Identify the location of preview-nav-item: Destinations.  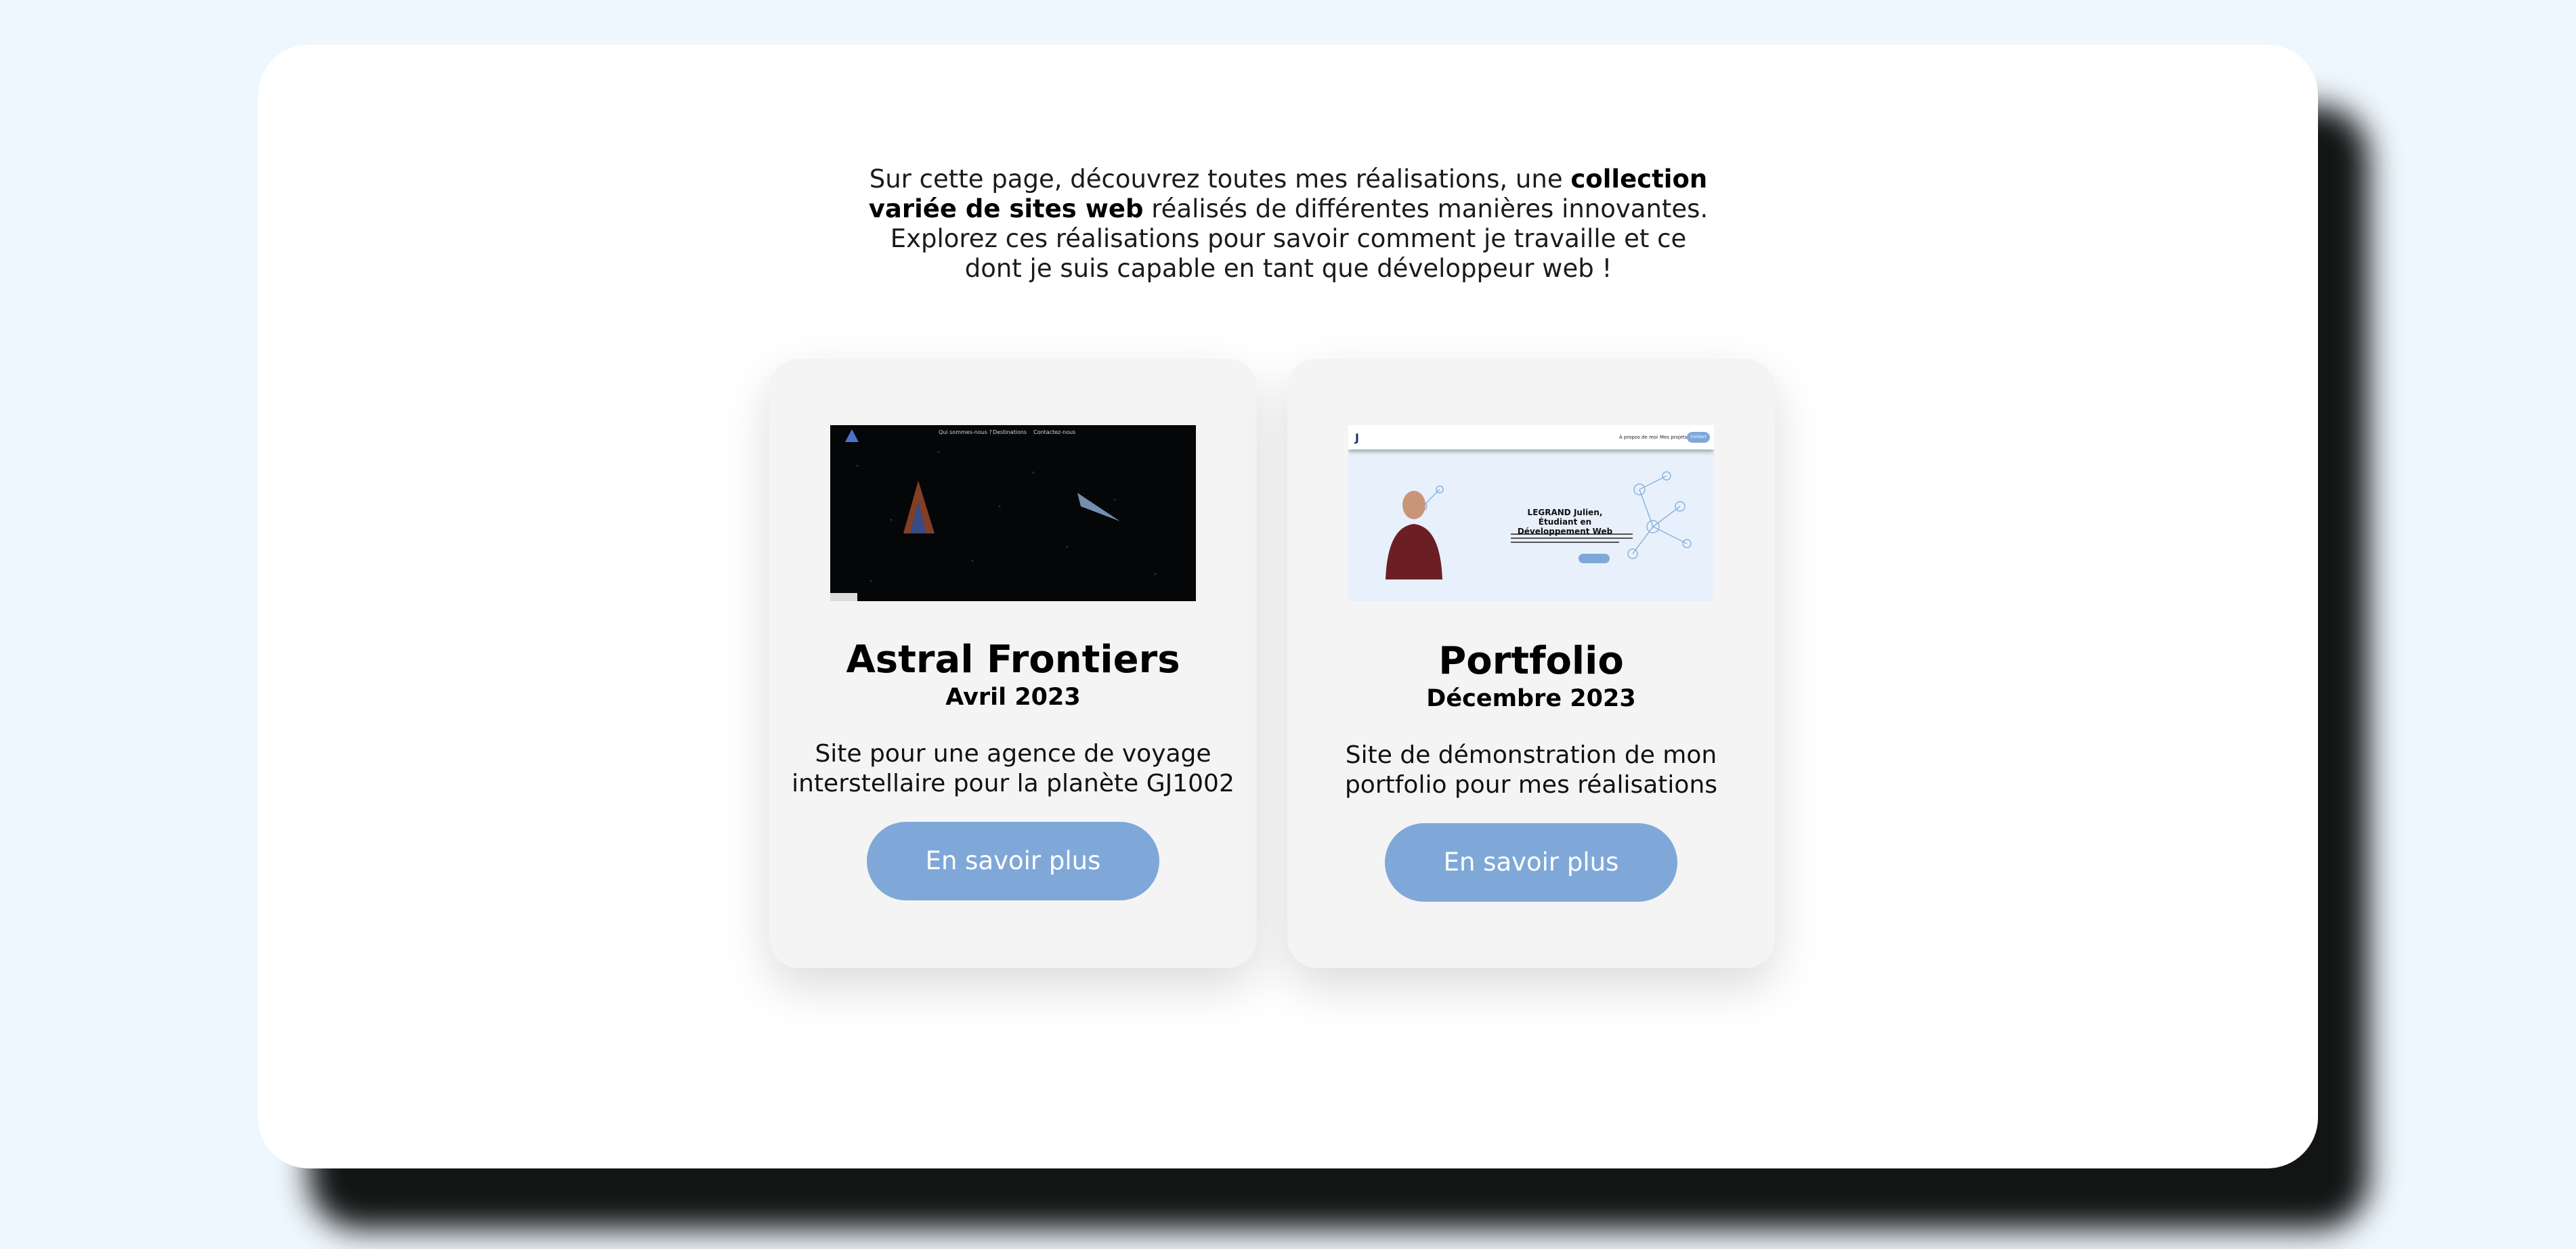
(1010, 432).